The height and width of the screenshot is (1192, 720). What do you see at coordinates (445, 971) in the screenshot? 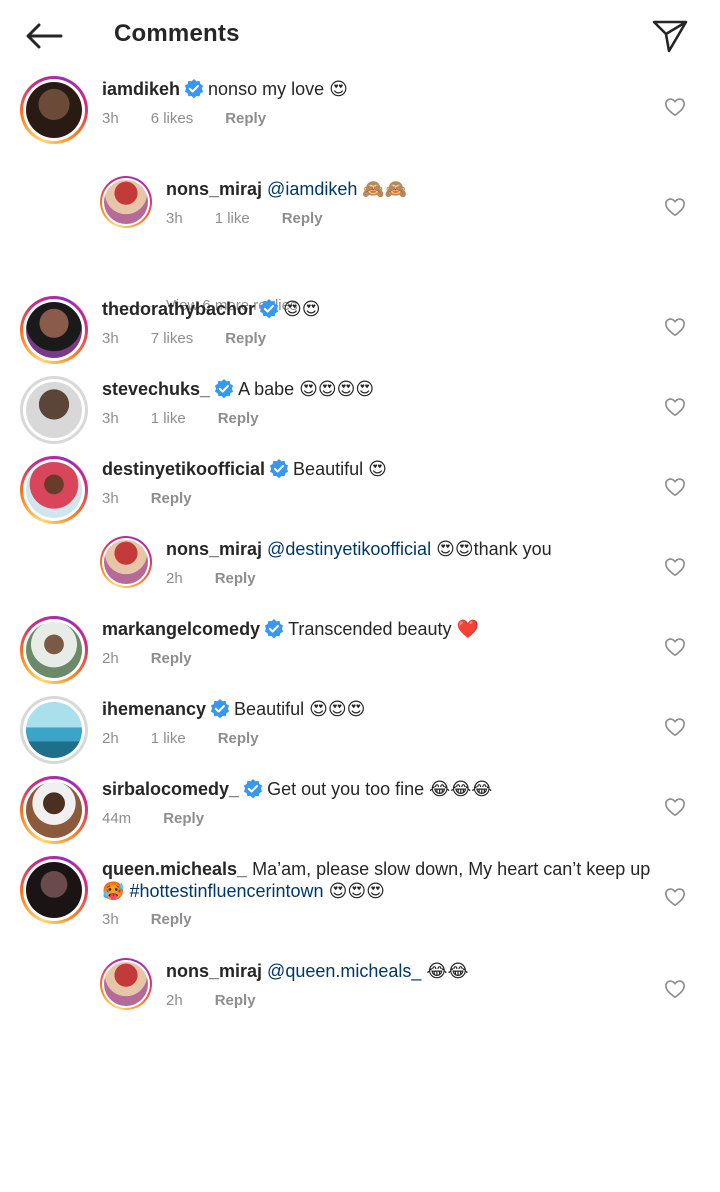
I see `comment-text: 😂😂` at bounding box center [445, 971].